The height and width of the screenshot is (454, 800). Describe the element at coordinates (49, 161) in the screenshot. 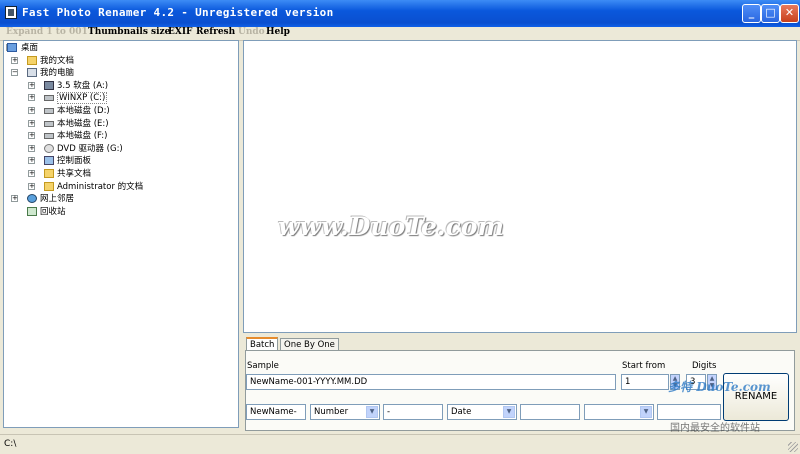

I see `control-panel-icon` at that location.